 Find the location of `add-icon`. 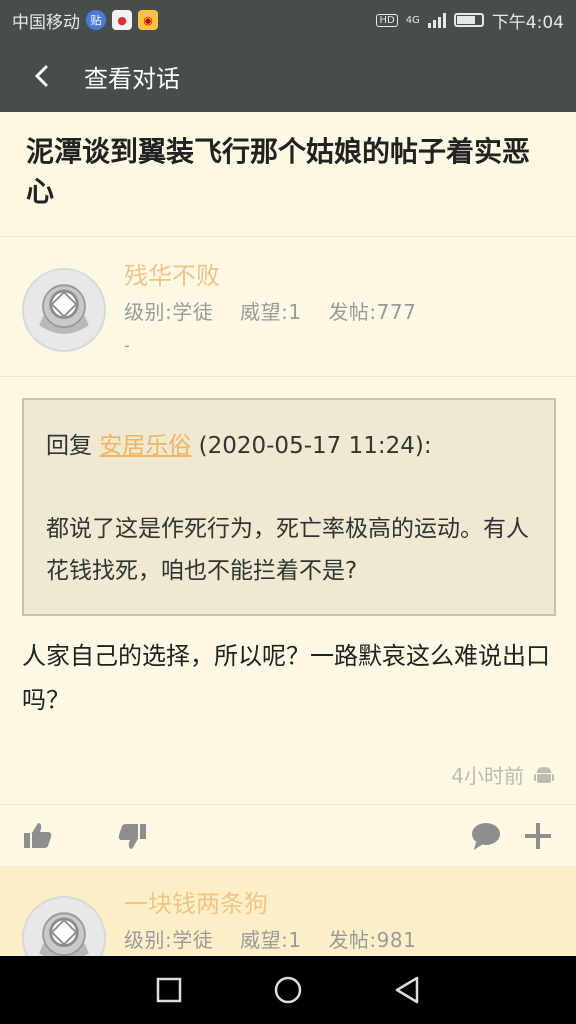

add-icon is located at coordinates (538, 836).